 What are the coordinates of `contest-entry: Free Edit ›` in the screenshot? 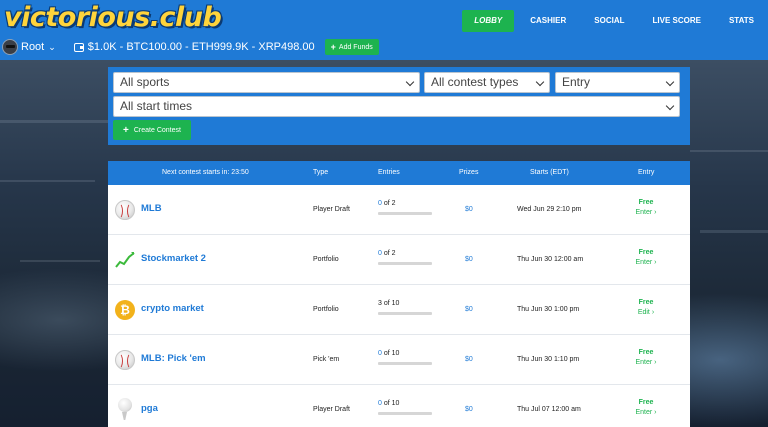 It's located at (646, 307).